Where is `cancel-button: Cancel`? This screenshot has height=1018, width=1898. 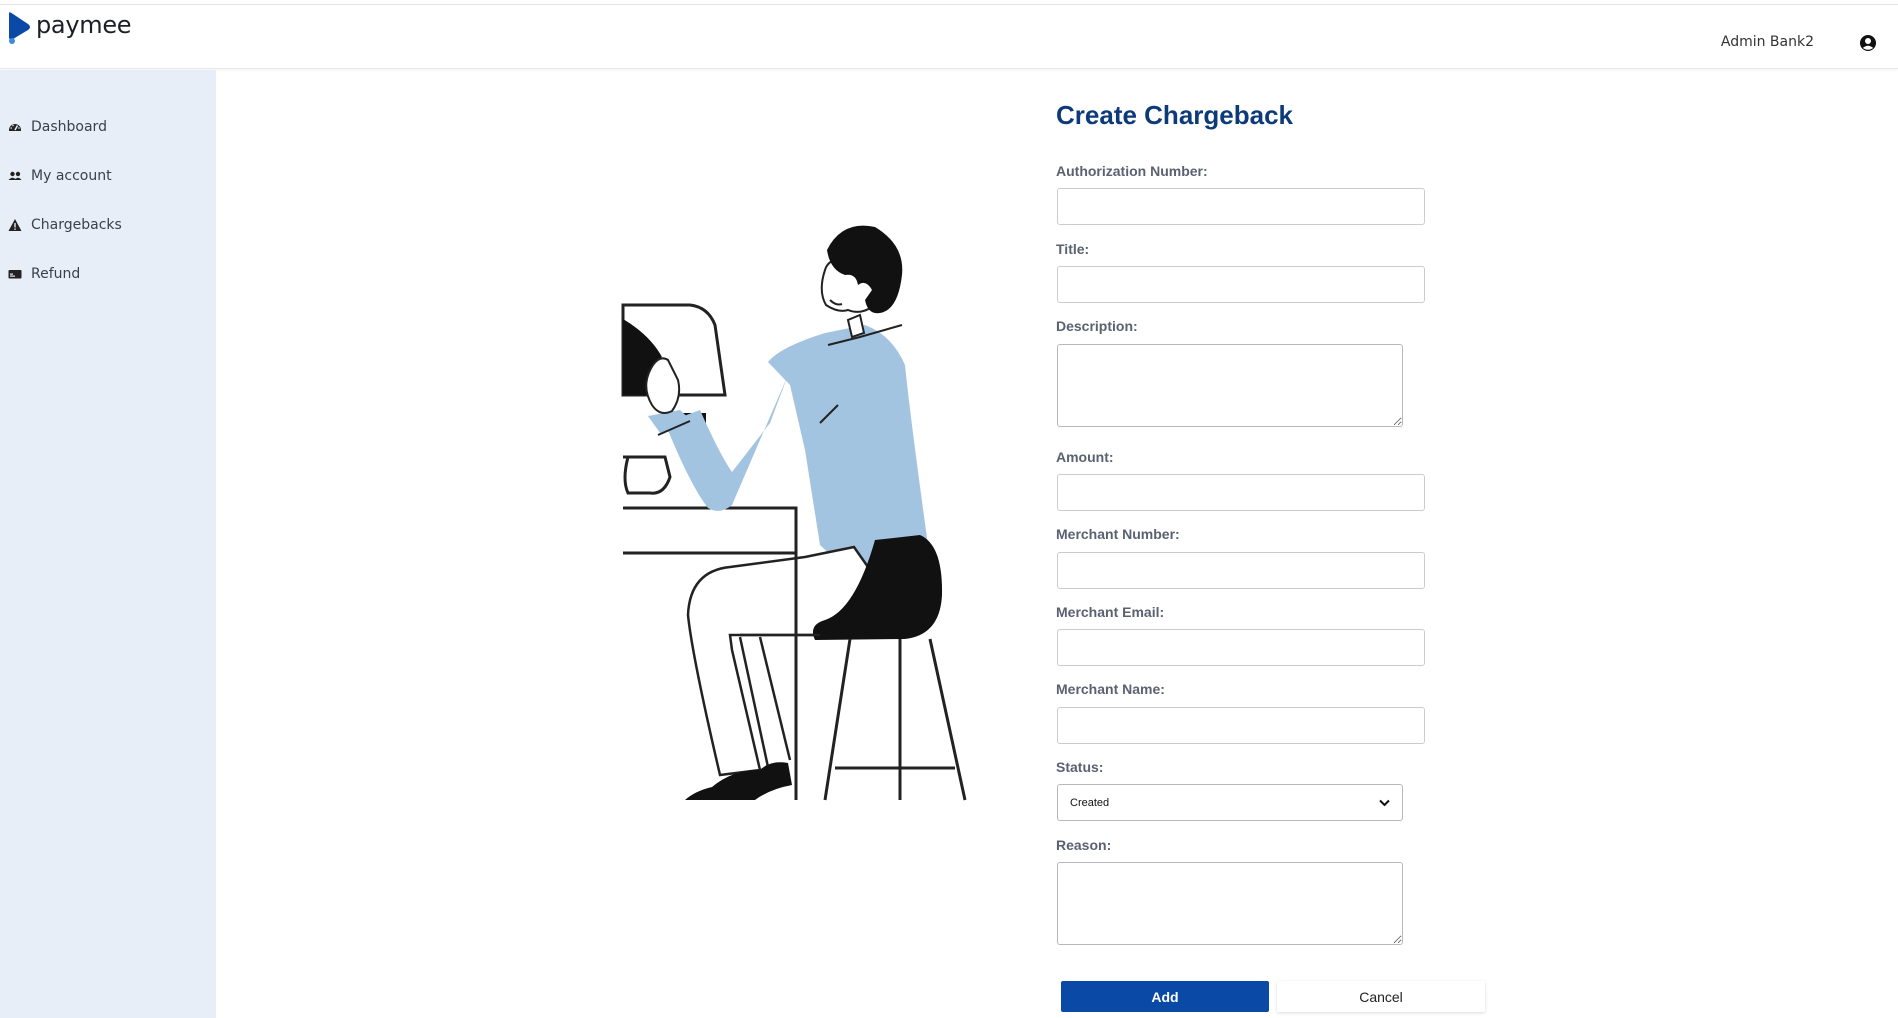
cancel-button: Cancel is located at coordinates (1381, 996).